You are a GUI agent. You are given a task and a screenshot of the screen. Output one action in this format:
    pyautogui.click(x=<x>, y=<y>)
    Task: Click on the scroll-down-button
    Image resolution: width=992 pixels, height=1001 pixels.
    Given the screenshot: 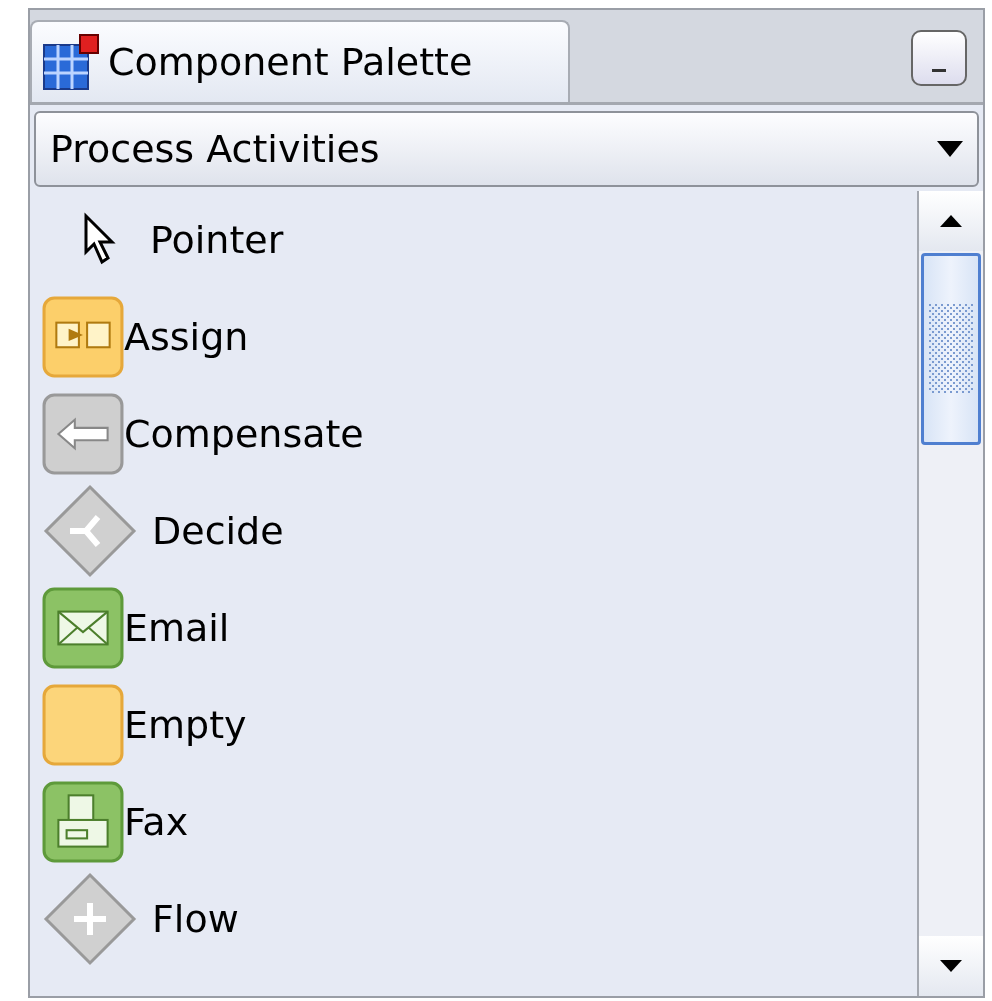 What is the action you would take?
    pyautogui.click(x=951, y=966)
    